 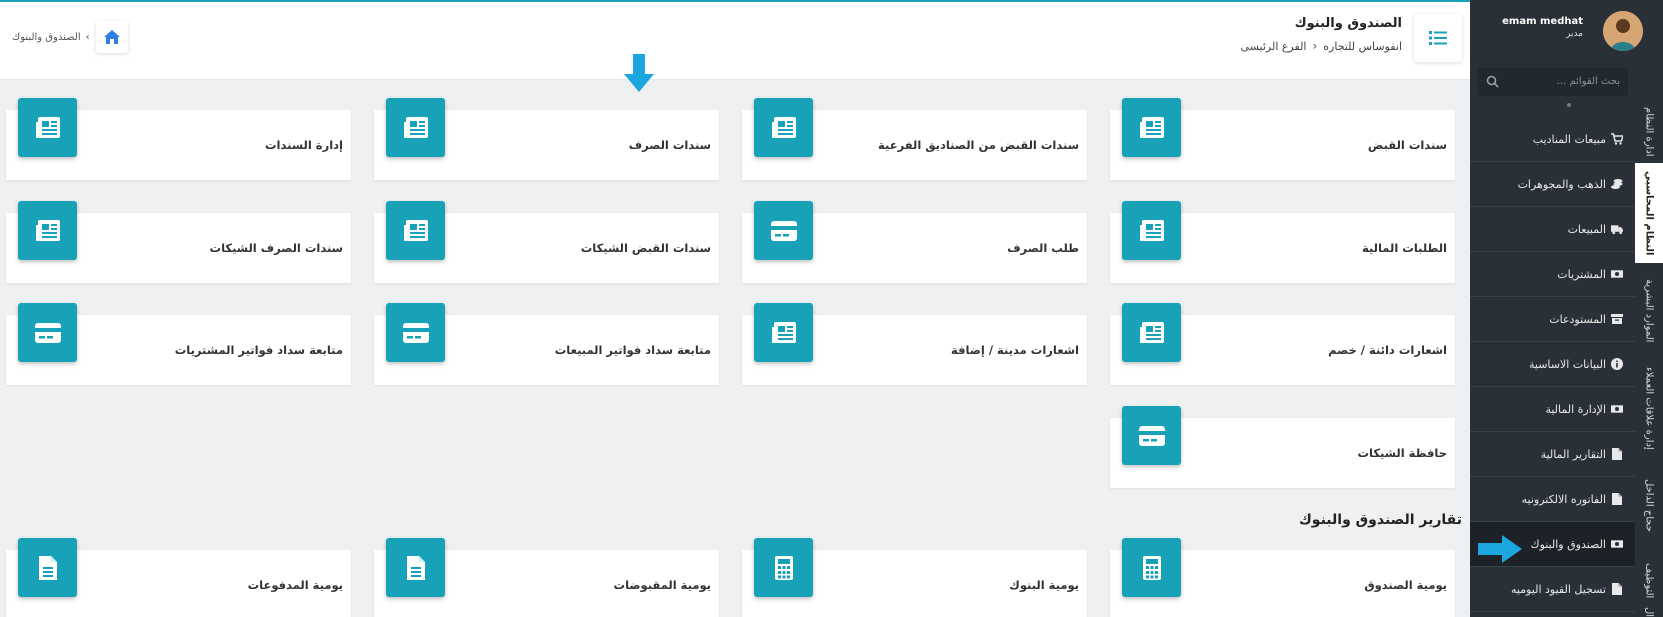 I want to click on module-tab: ادارة النظام, so click(x=1649, y=132).